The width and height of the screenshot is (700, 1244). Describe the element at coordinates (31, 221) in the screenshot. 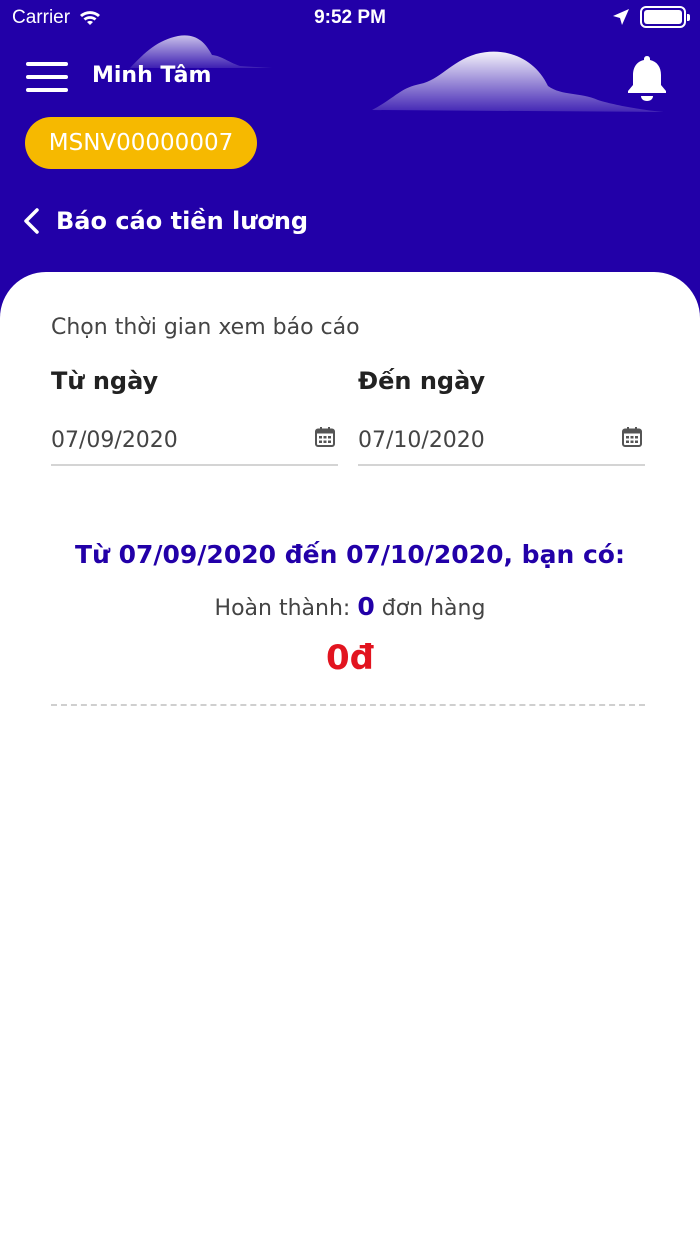

I see `back-icon` at that location.